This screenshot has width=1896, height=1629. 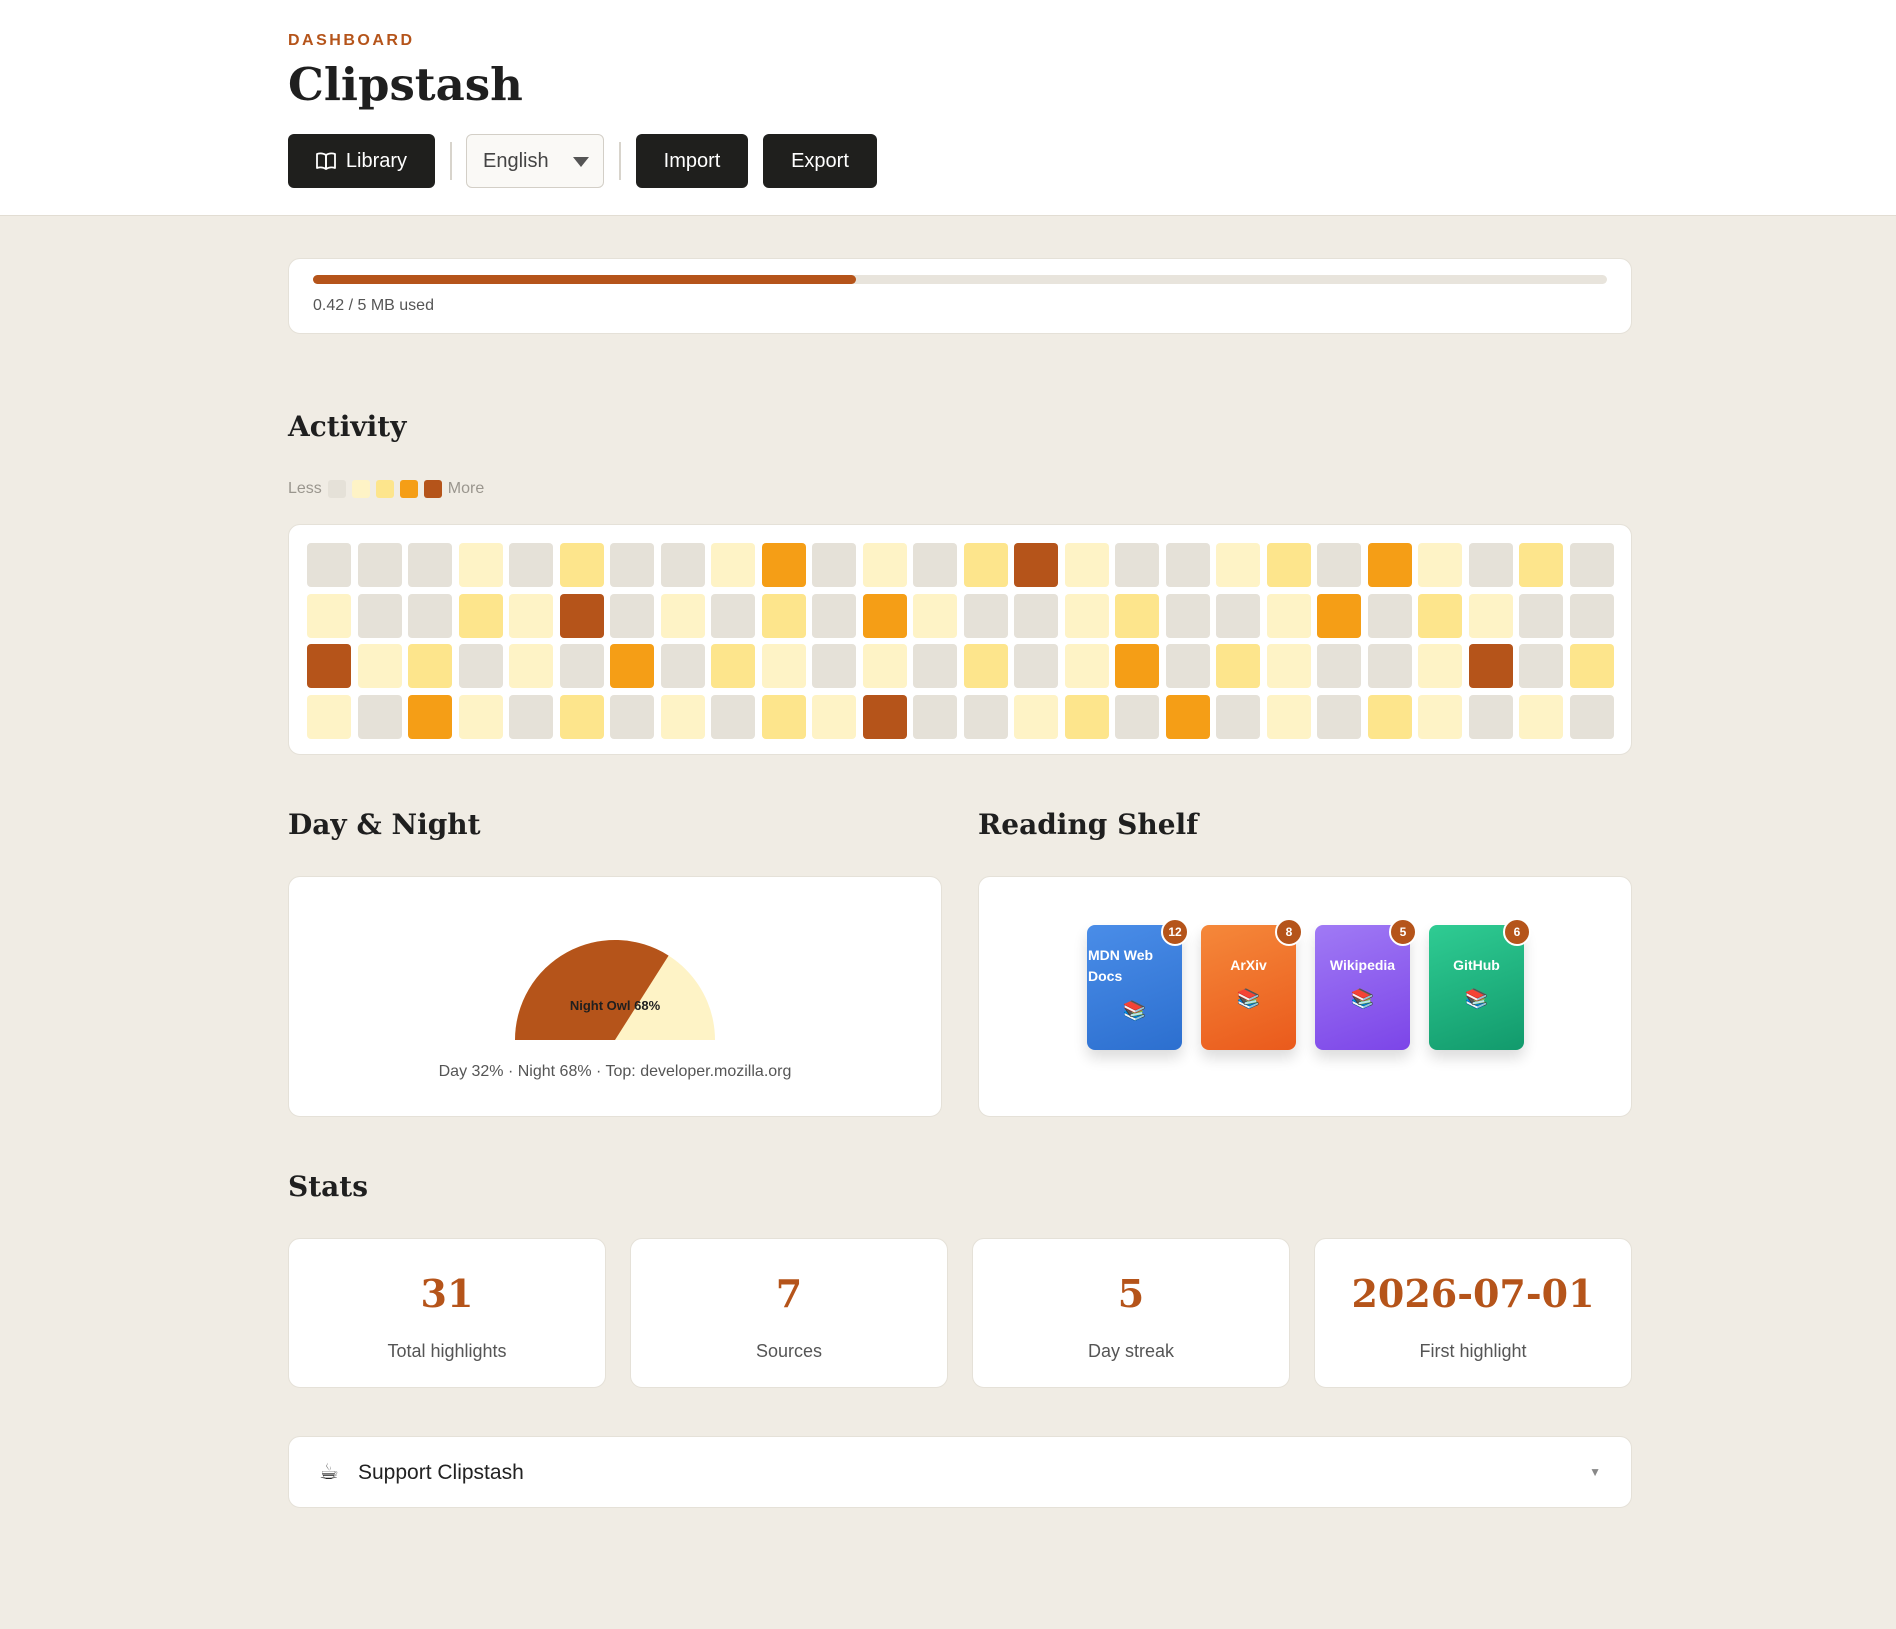 What do you see at coordinates (535, 161) in the screenshot?
I see `language-select: English` at bounding box center [535, 161].